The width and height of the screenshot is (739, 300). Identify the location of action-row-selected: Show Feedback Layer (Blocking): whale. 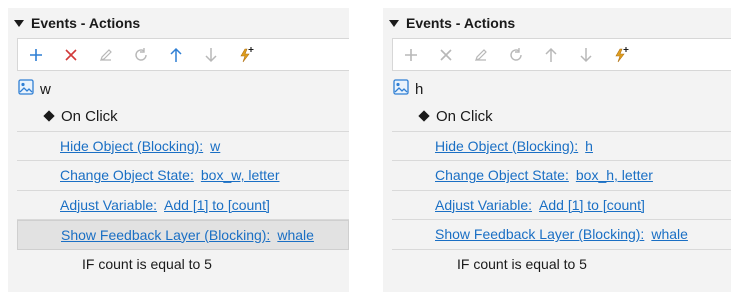
(183, 235).